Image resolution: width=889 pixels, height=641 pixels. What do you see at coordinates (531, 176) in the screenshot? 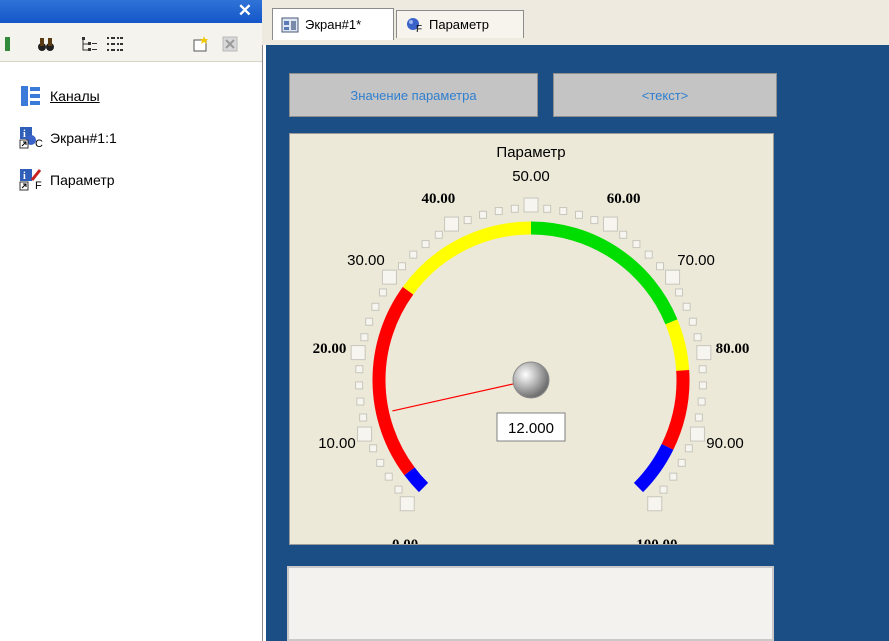
I see `gauge-tick-label: 50.00` at bounding box center [531, 176].